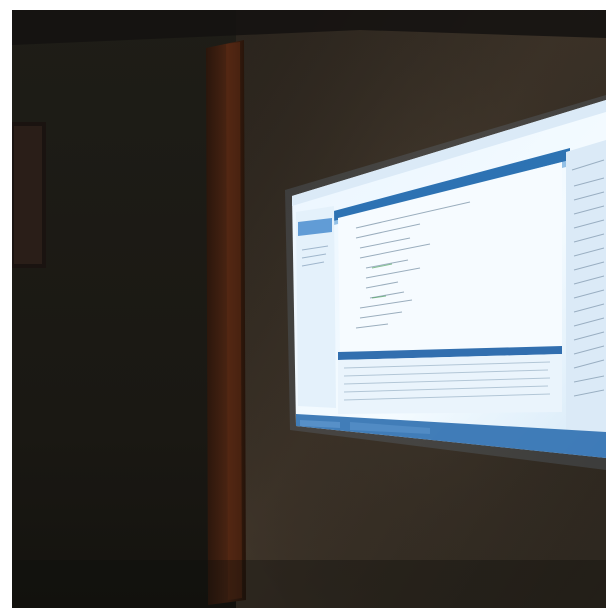  What do you see at coordinates (28, 195) in the screenshot?
I see `wall-frame-inner` at bounding box center [28, 195].